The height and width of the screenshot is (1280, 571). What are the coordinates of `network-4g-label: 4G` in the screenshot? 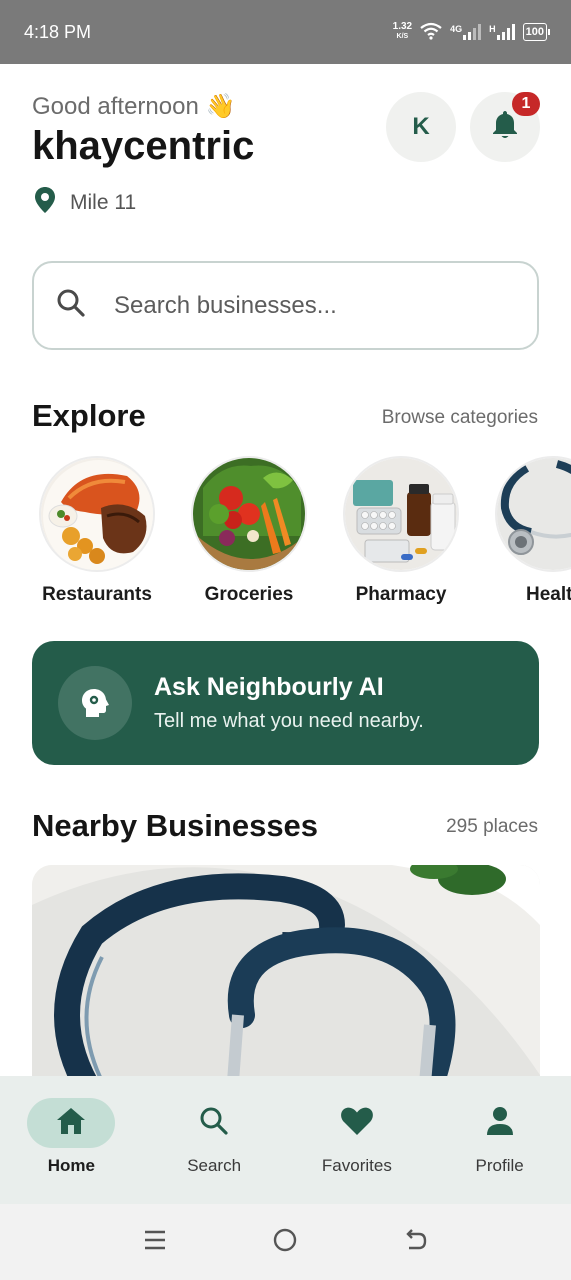 It's located at (456, 29).